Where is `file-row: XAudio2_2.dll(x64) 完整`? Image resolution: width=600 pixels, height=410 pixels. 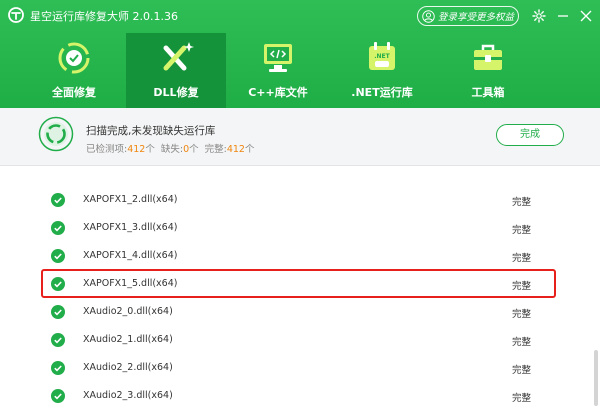 file-row: XAudio2_2.dll(x64) 完整 is located at coordinates (295, 368).